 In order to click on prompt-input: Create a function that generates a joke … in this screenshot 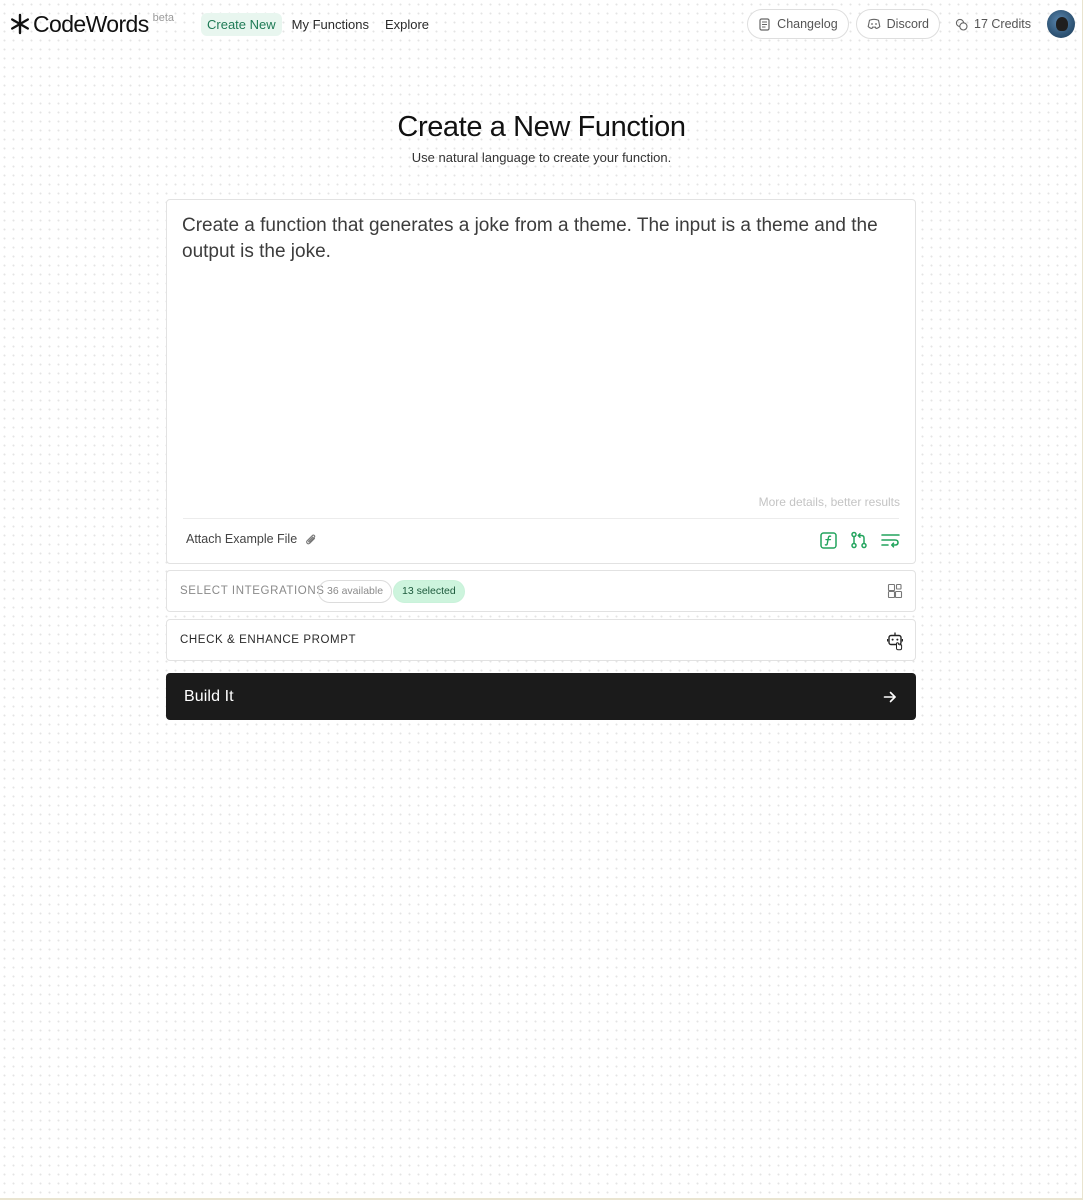, I will do `click(539, 239)`.